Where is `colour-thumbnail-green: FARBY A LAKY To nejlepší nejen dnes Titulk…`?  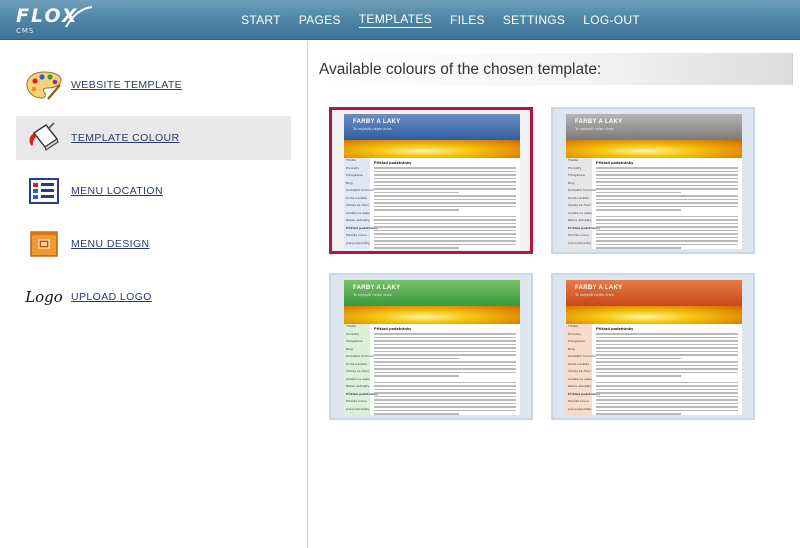
colour-thumbnail-green: FARBY A LAKY To nejlepší nejen dnes Titulk… is located at coordinates (431, 346).